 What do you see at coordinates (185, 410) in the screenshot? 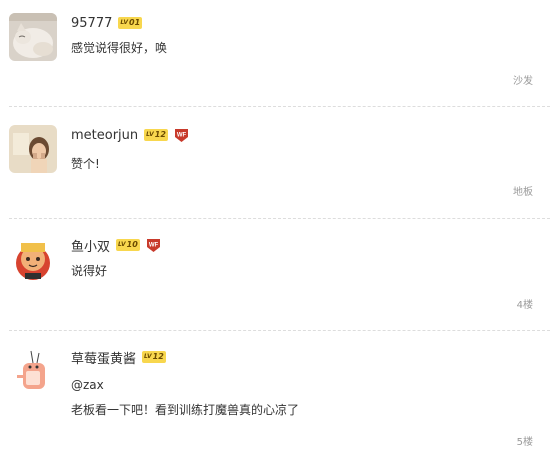
I see `comment-content: 老板看一下吧！看到训练打魔兽真的心凉了` at bounding box center [185, 410].